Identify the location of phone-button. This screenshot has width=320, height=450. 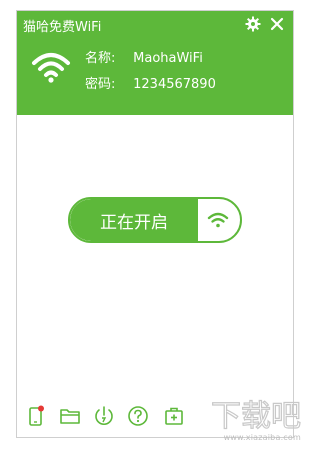
(36, 416).